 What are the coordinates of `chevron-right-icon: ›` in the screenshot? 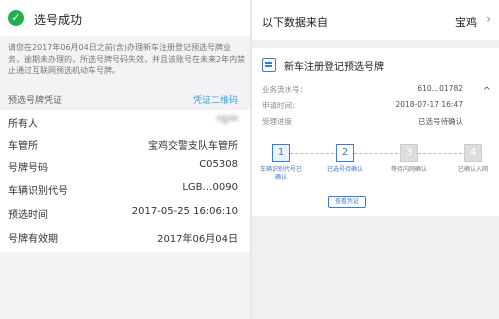 It's located at (488, 19).